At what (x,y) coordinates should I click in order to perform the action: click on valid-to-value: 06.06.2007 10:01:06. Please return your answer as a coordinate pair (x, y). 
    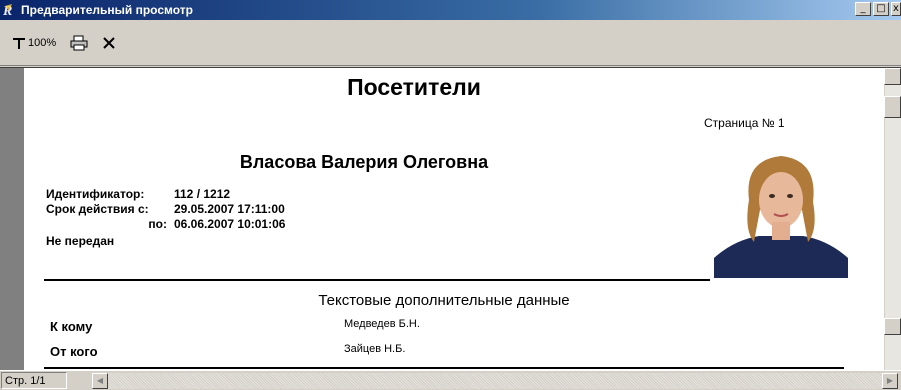
    Looking at the image, I should click on (230, 224).